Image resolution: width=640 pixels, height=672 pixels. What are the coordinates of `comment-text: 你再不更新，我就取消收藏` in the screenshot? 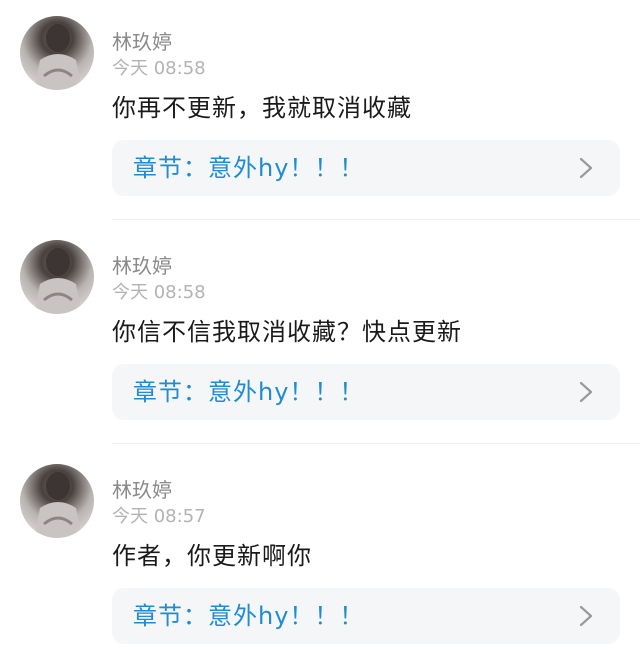 It's located at (262, 108).